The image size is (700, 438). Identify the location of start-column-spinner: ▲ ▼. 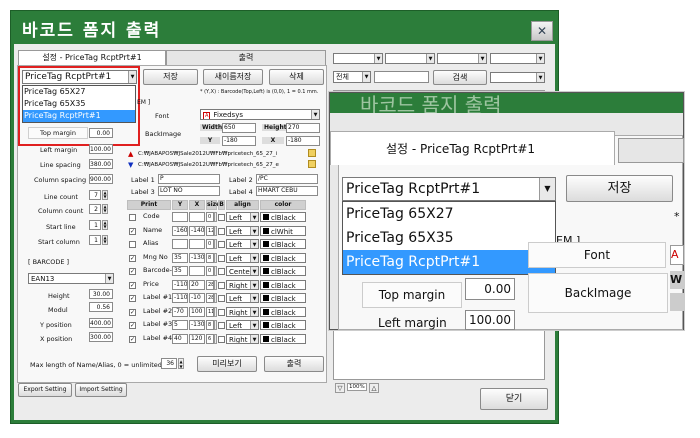
(105, 240).